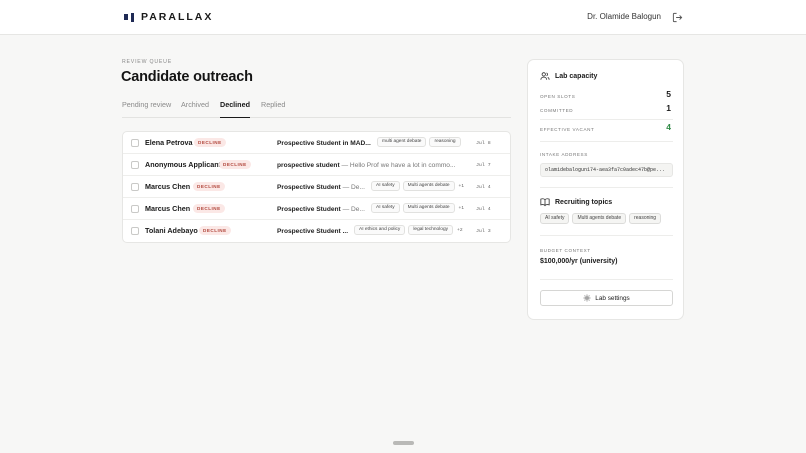 This screenshot has height=453, width=806. I want to click on recruiting-topics-list: AI safety Multi agents debate reasoning, so click(601, 218).